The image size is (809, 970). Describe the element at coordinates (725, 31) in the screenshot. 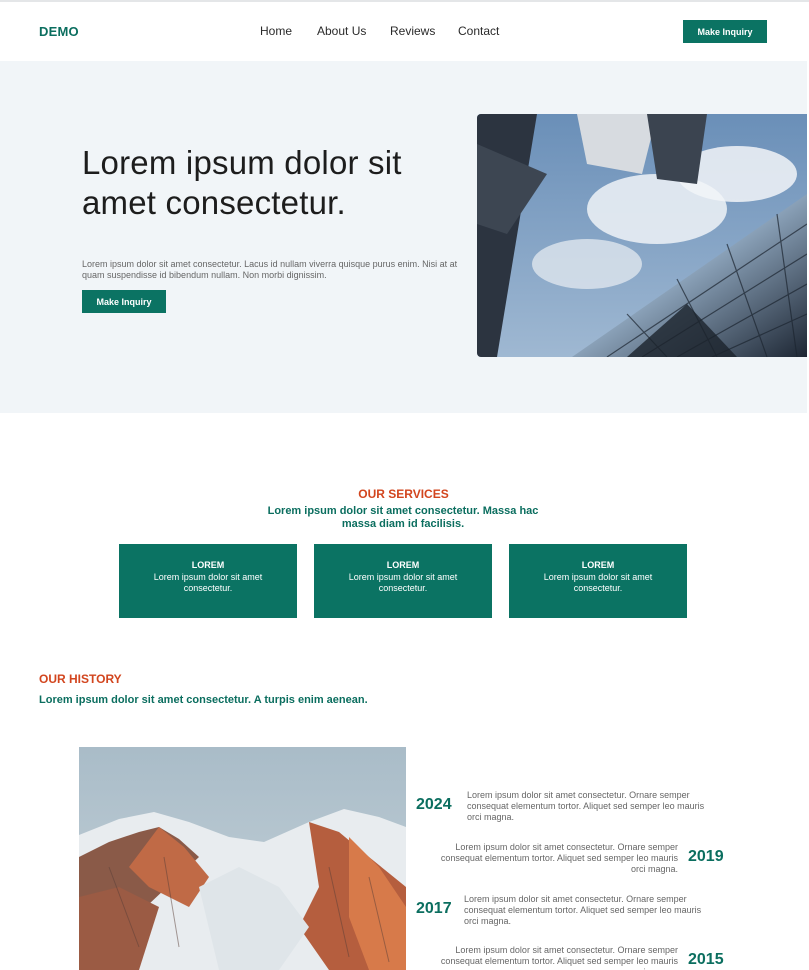

I see `header-make-inquiry-button: Make Inquiry` at that location.